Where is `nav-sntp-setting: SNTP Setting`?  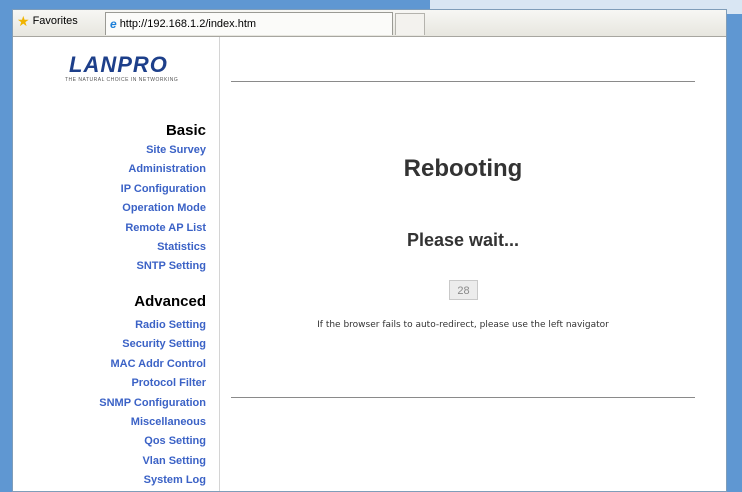 nav-sntp-setting: SNTP Setting is located at coordinates (163, 266).